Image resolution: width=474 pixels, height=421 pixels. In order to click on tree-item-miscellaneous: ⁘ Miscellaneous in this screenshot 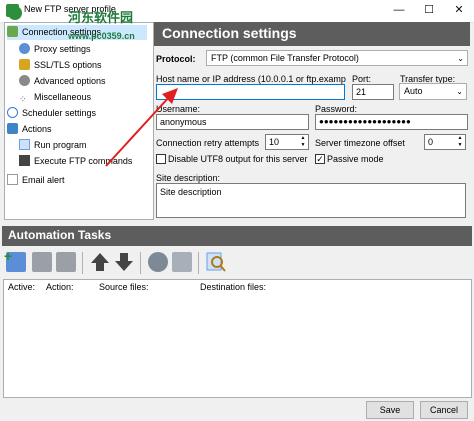, I will do `click(55, 97)`.